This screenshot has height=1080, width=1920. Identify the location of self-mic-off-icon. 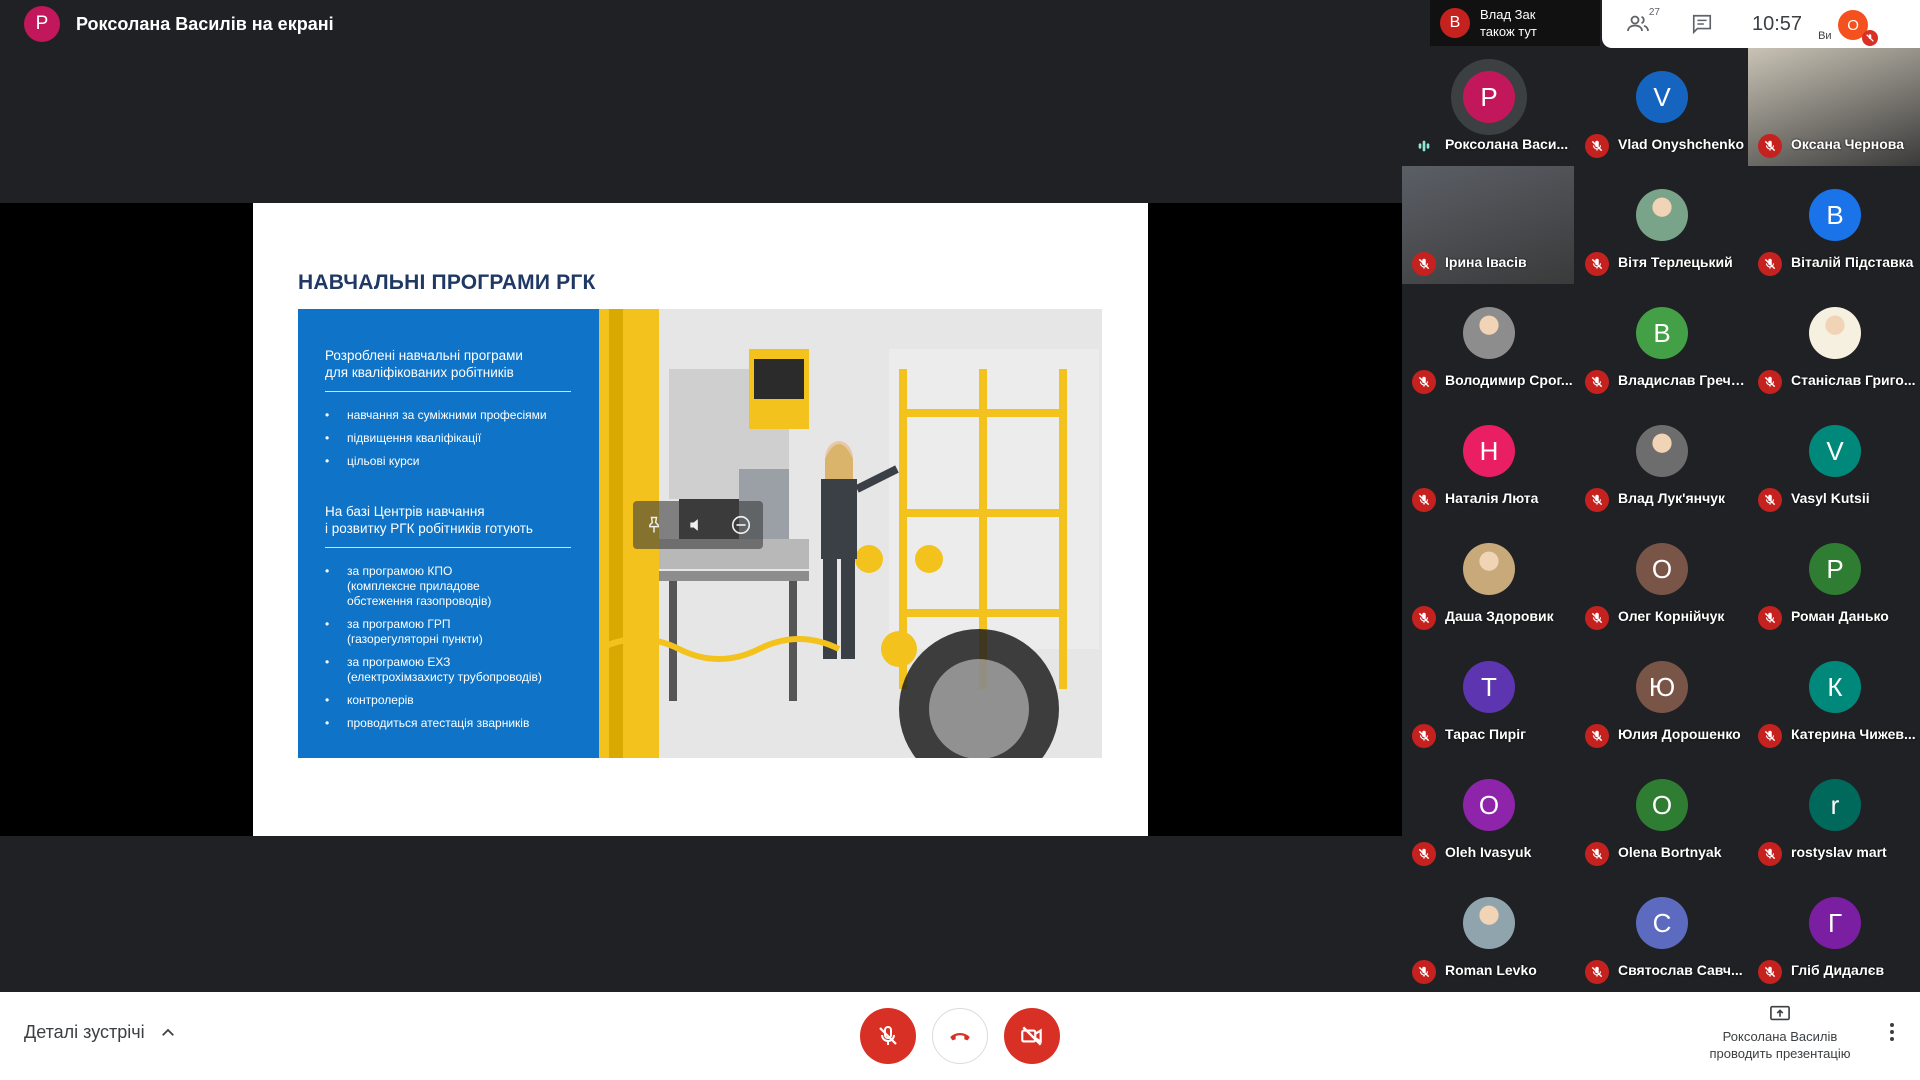
(1870, 38).